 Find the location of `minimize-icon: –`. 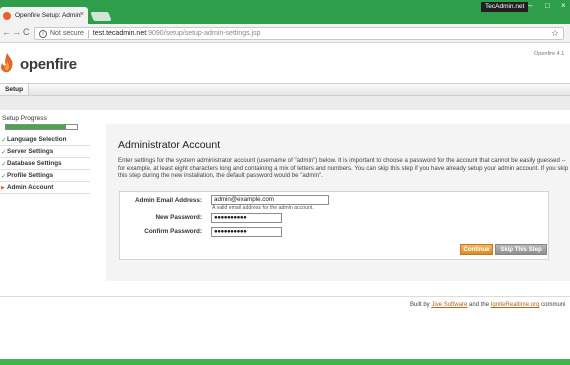

minimize-icon: – is located at coordinates (530, 5).